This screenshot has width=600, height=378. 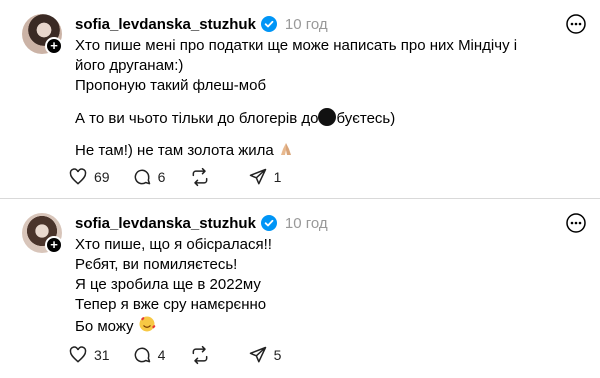 I want to click on post-line: Хто пише, що я обісралася!!, so click(x=173, y=244).